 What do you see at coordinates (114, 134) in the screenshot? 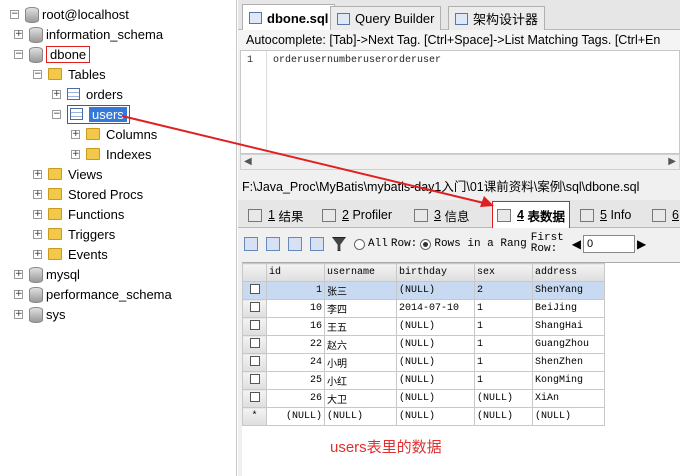
I see `tree-node-columns: + Columns` at bounding box center [114, 134].